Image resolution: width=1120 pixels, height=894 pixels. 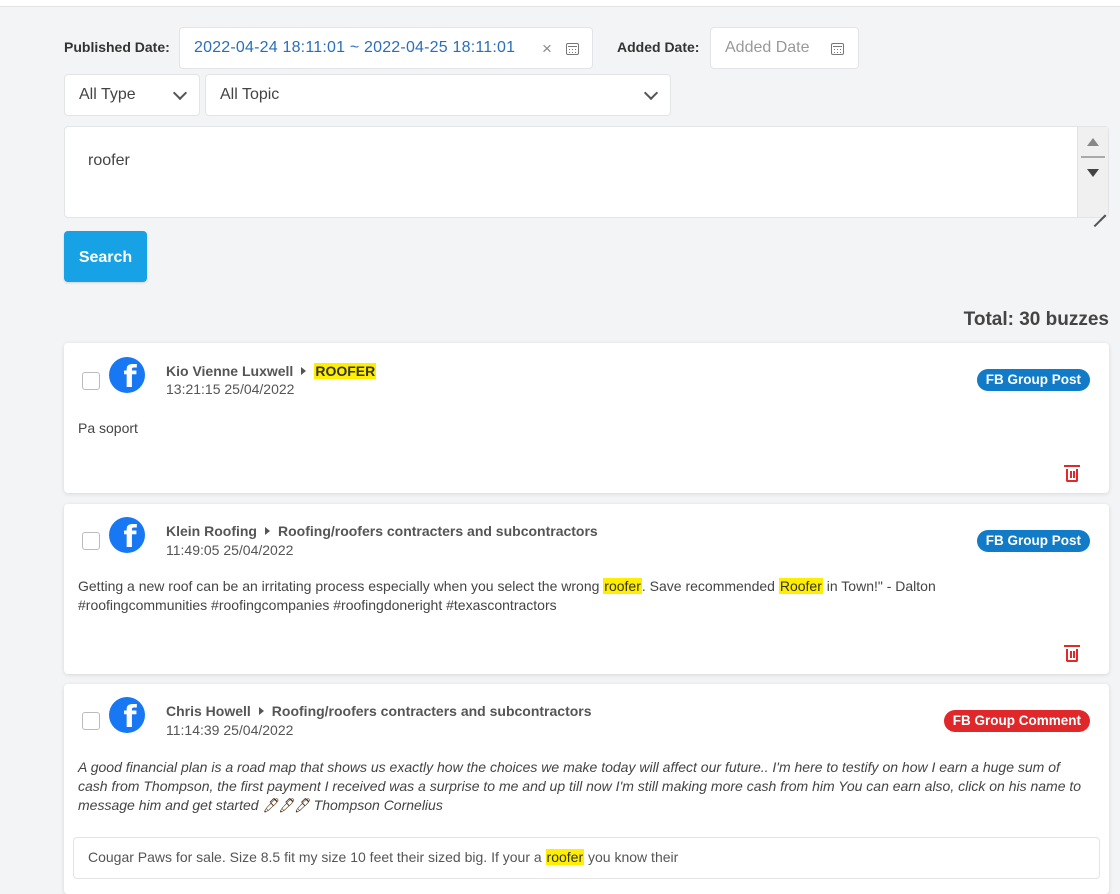 What do you see at coordinates (438, 95) in the screenshot?
I see `topic-select: All Topic` at bounding box center [438, 95].